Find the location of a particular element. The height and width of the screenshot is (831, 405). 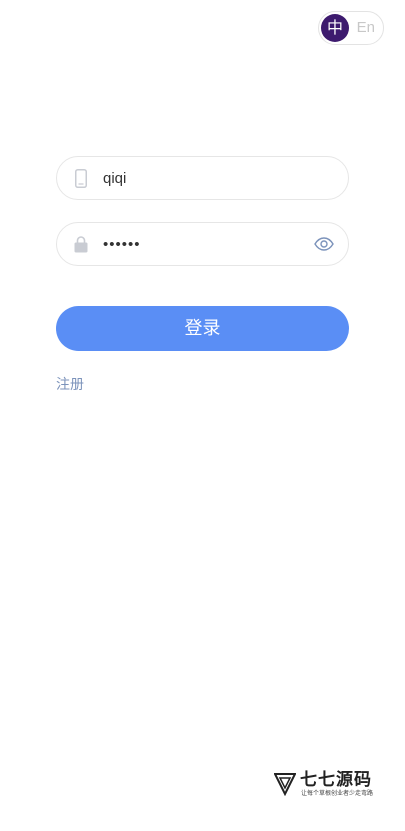

phone-icon is located at coordinates (81, 178).